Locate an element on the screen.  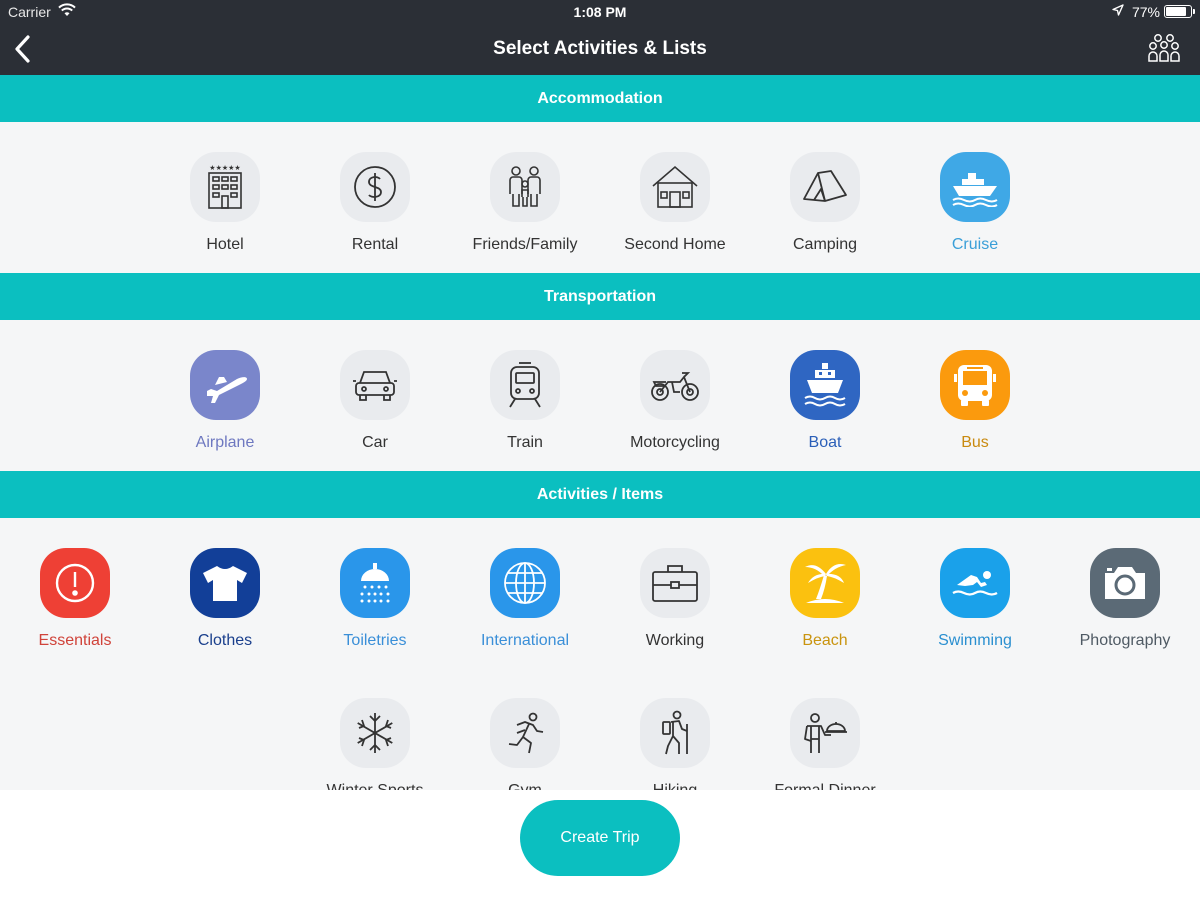
tile-label: Second Home is located at coordinates (675, 244).